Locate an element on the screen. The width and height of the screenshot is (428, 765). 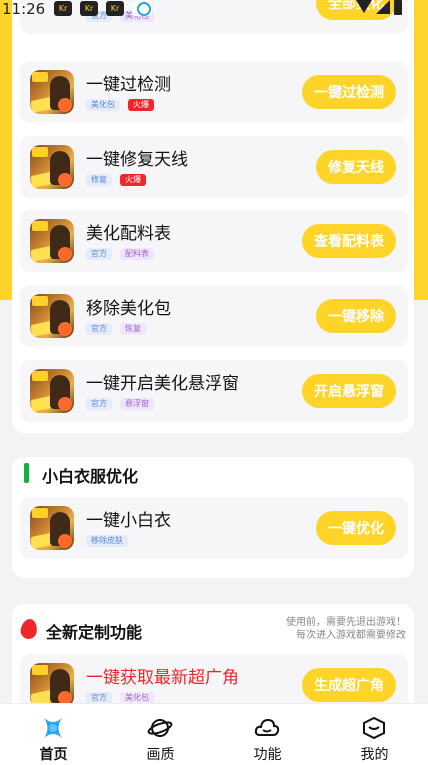
item-title: 移除美化包 is located at coordinates (128, 309).